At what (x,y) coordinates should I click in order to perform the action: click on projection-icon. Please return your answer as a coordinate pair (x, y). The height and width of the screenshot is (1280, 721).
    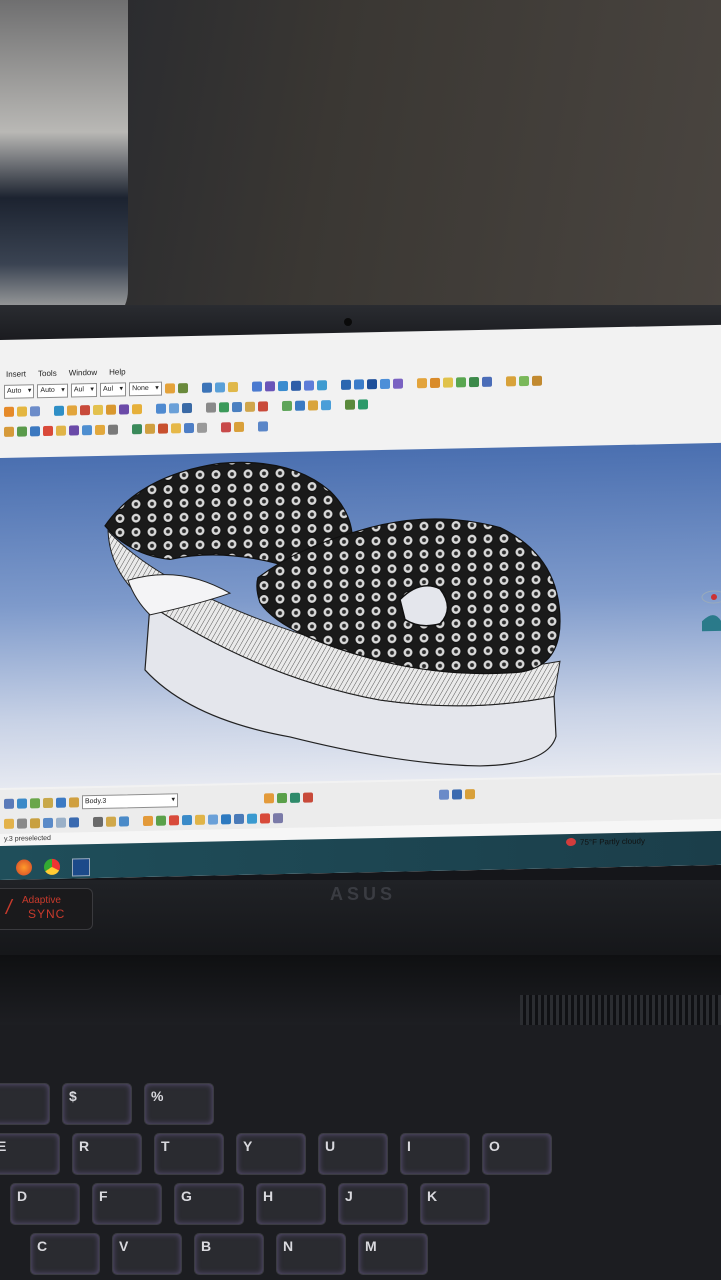
    Looking at the image, I should click on (250, 406).